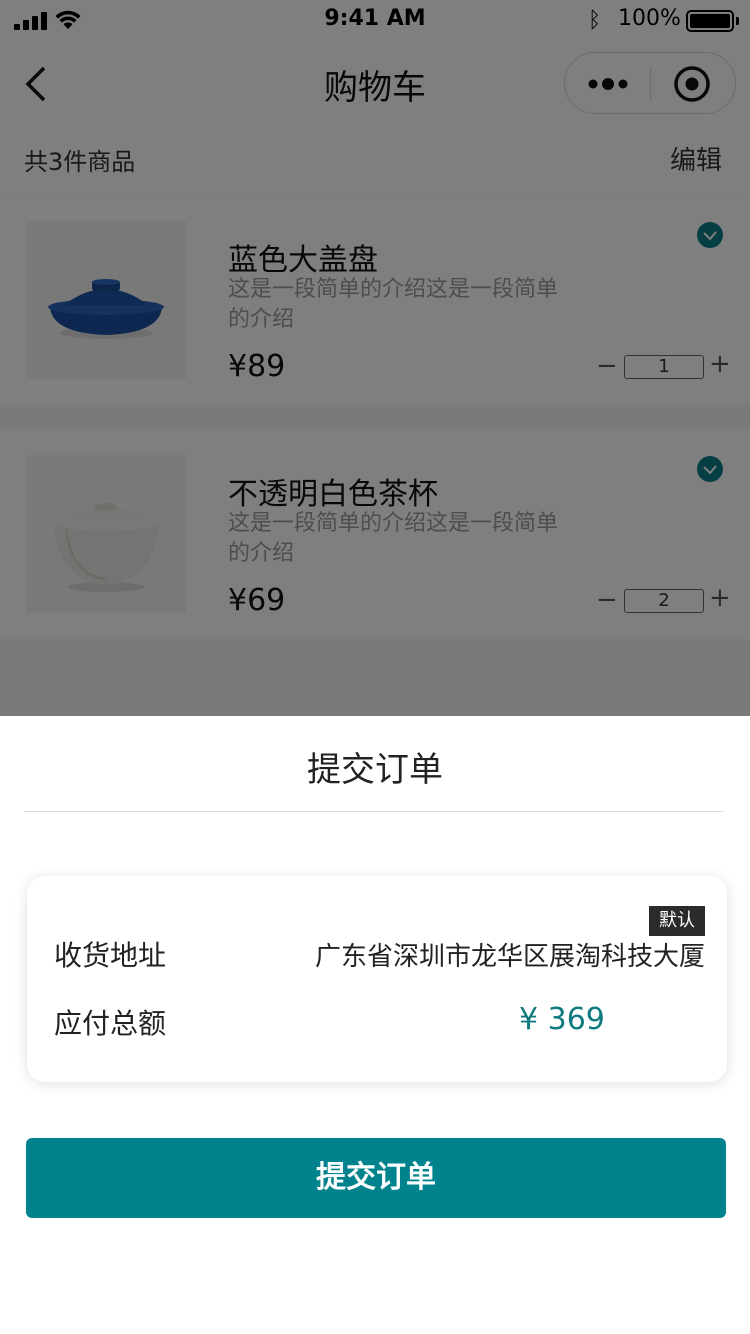 This screenshot has height=1334, width=750. What do you see at coordinates (677, 921) in the screenshot?
I see `default-badge: 默认` at bounding box center [677, 921].